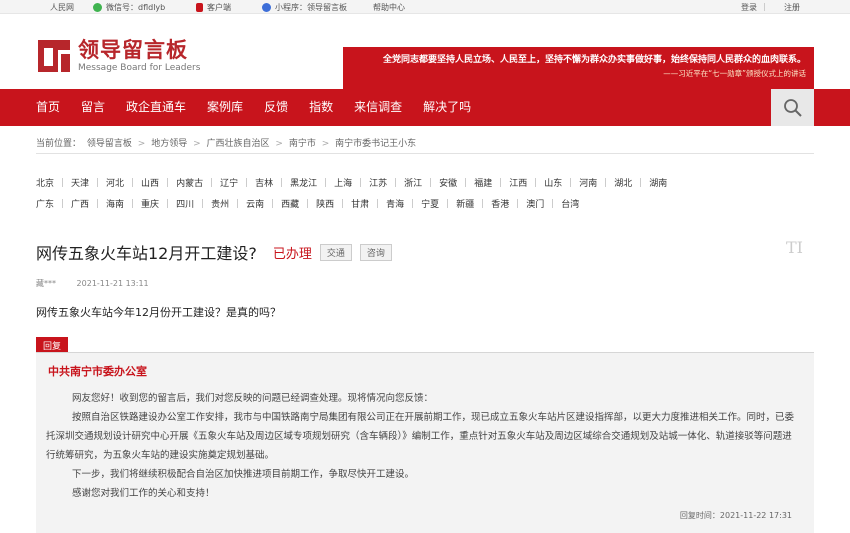  What do you see at coordinates (62, 7) in the screenshot?
I see `renmin-link: 人民网` at bounding box center [62, 7].